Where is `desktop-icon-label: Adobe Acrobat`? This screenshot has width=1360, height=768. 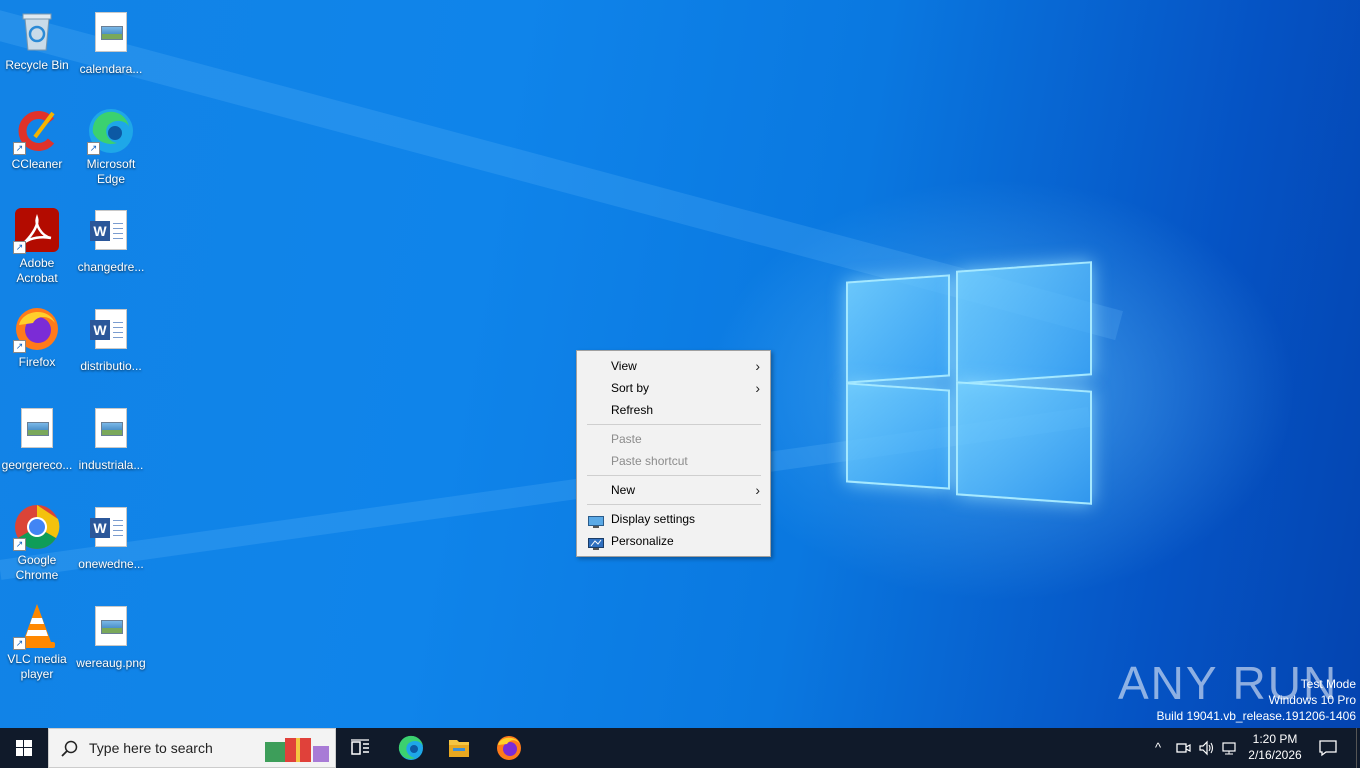
desktop-icon-label: Adobe Acrobat is located at coordinates (37, 270).